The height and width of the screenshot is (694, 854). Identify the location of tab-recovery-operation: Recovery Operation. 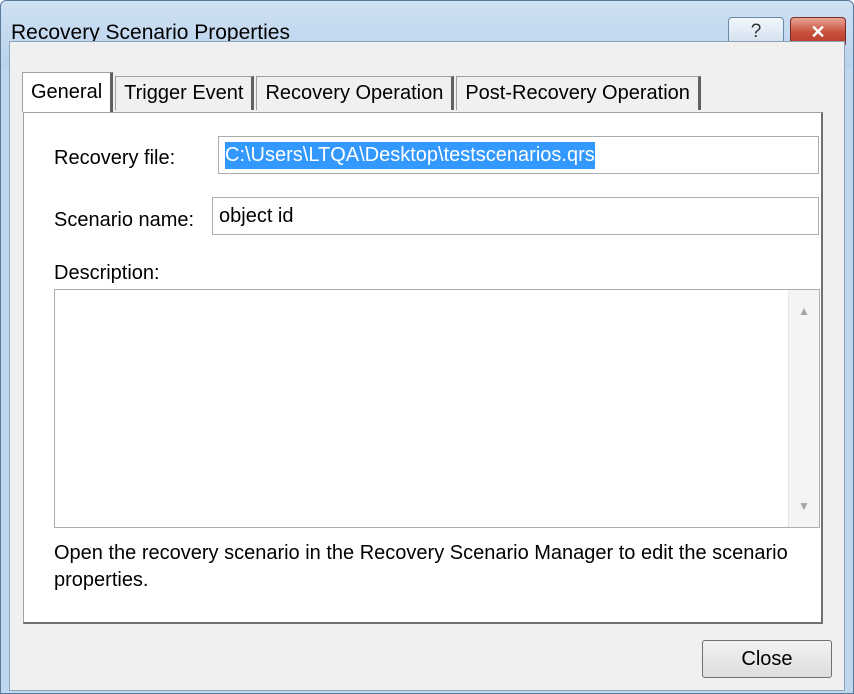
(355, 93).